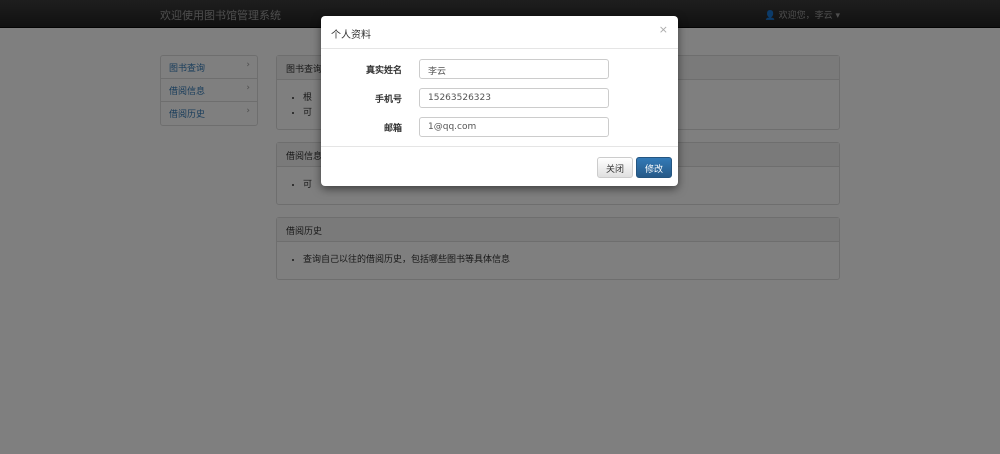 The width and height of the screenshot is (1000, 454). I want to click on phone-row: 手机号 15263526323, so click(499, 98).